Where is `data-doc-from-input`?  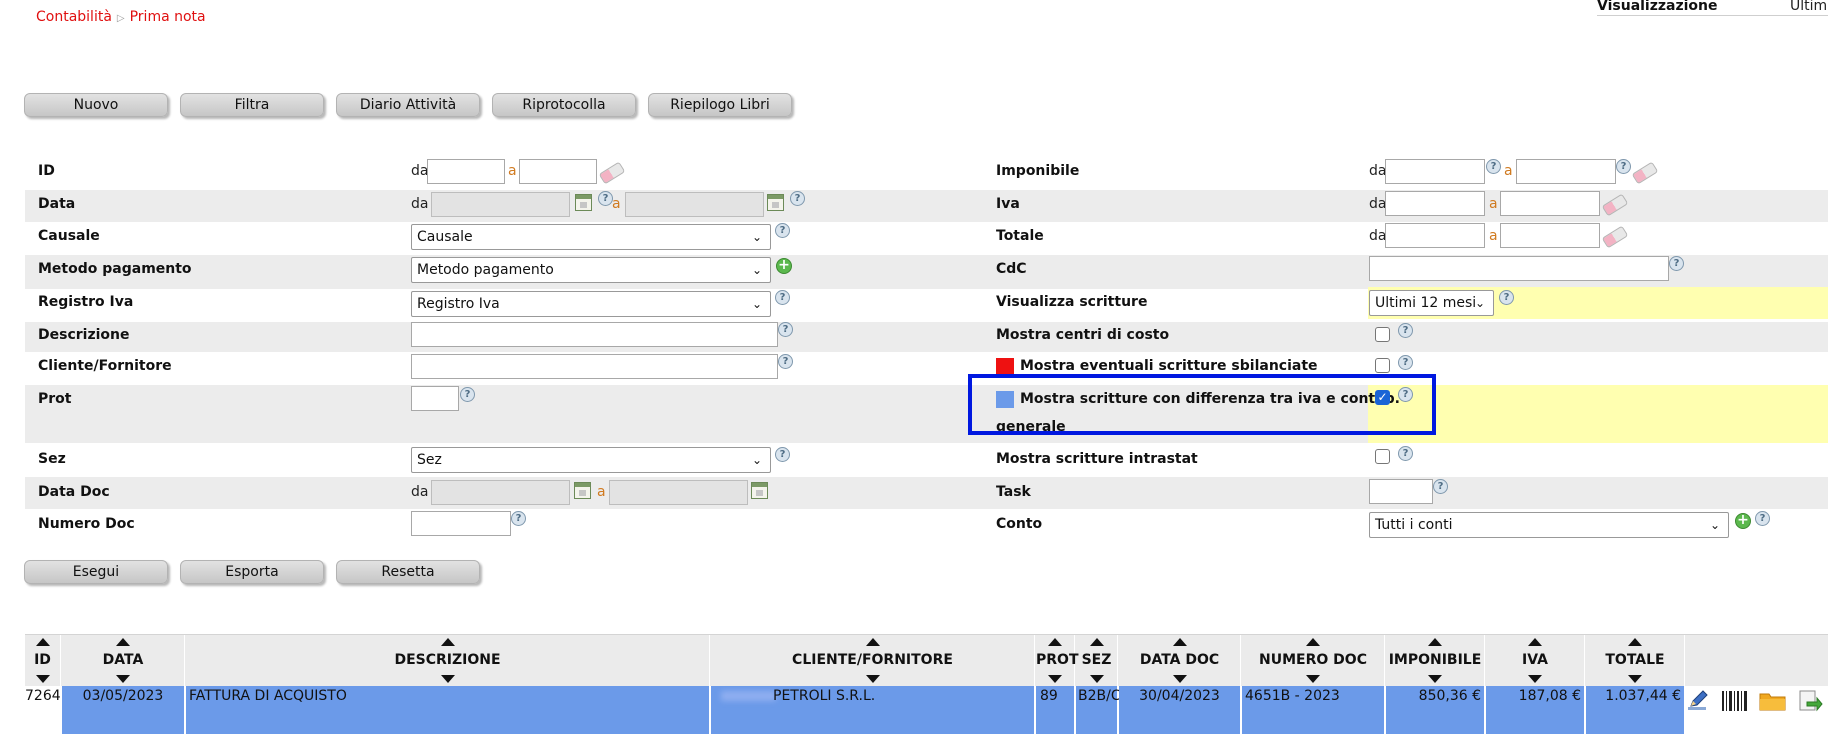
data-doc-from-input is located at coordinates (500, 492).